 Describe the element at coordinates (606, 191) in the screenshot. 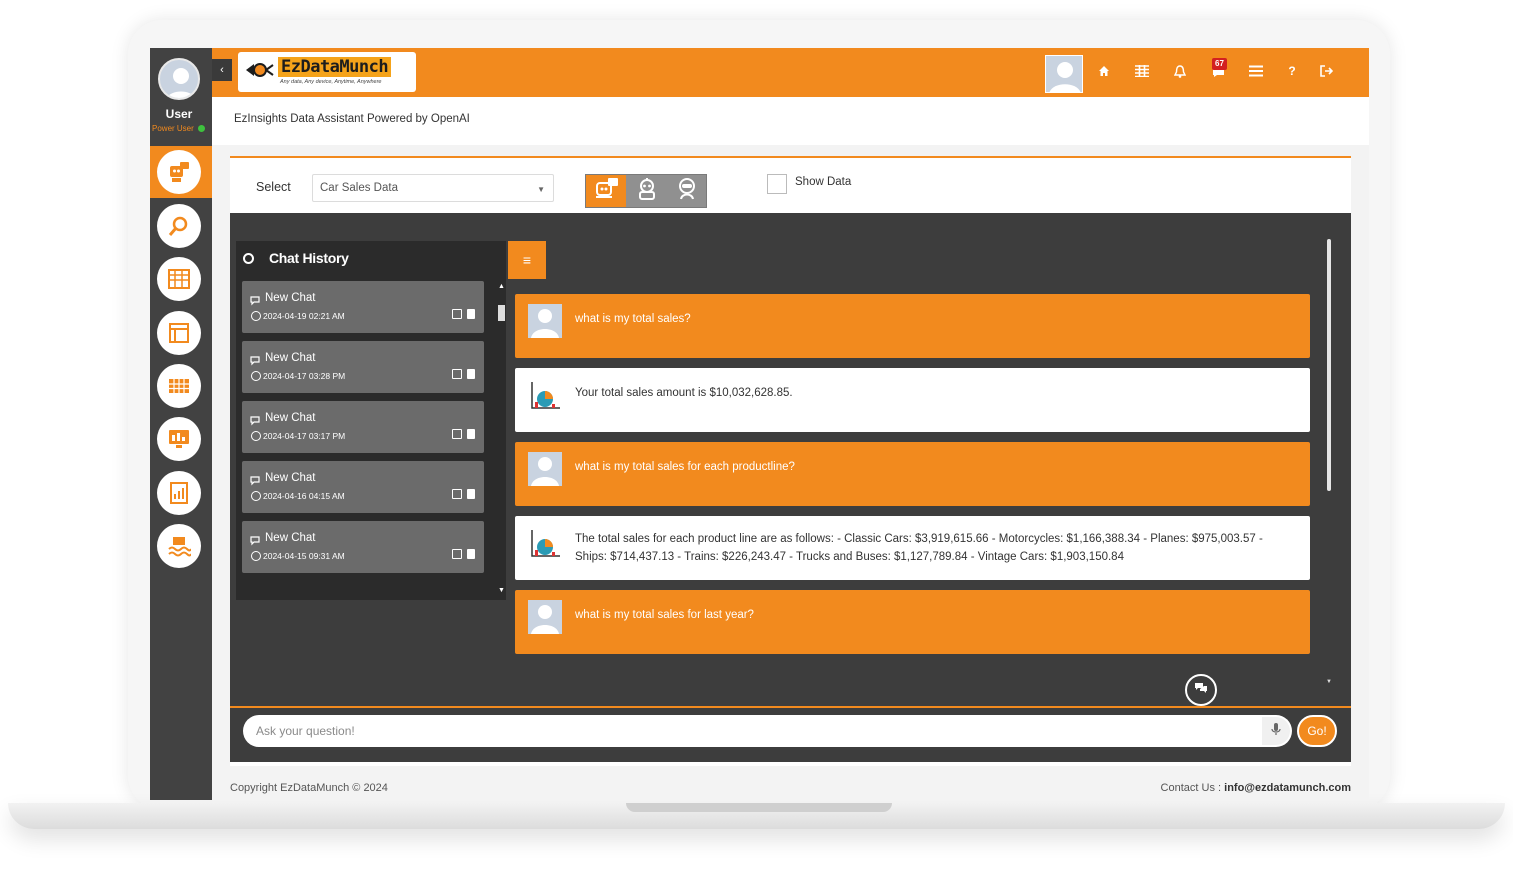

I see `mode-chat-bot-button` at that location.